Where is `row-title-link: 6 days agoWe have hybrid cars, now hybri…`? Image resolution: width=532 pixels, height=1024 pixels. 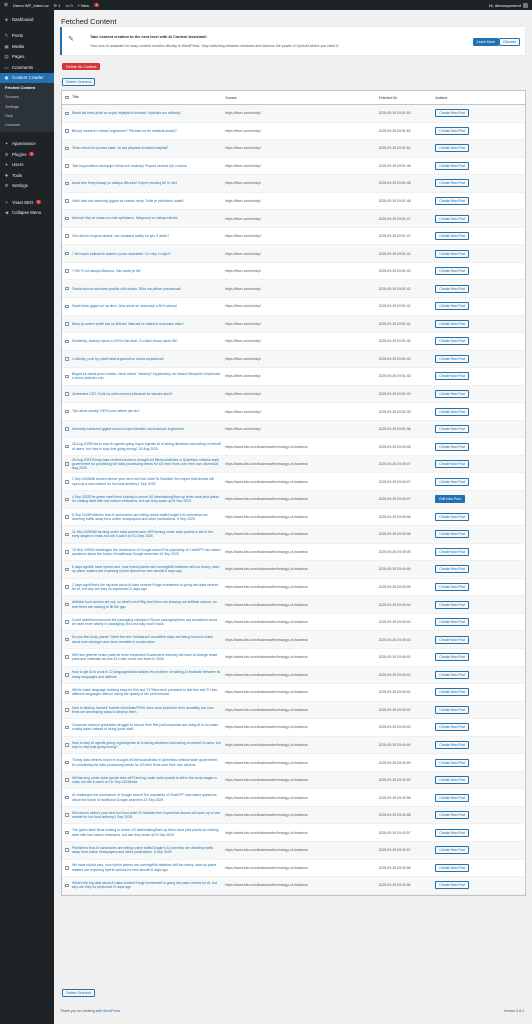
row-title-link: 6 days agoWe have hybrid cars, now hybri… is located at coordinates (148, 569).